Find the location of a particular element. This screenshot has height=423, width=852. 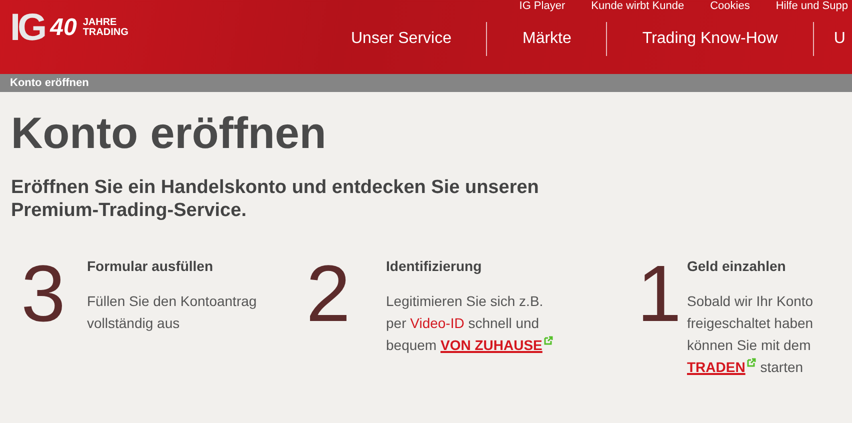

cta-link: VON ZUHAUSE is located at coordinates (491, 345).